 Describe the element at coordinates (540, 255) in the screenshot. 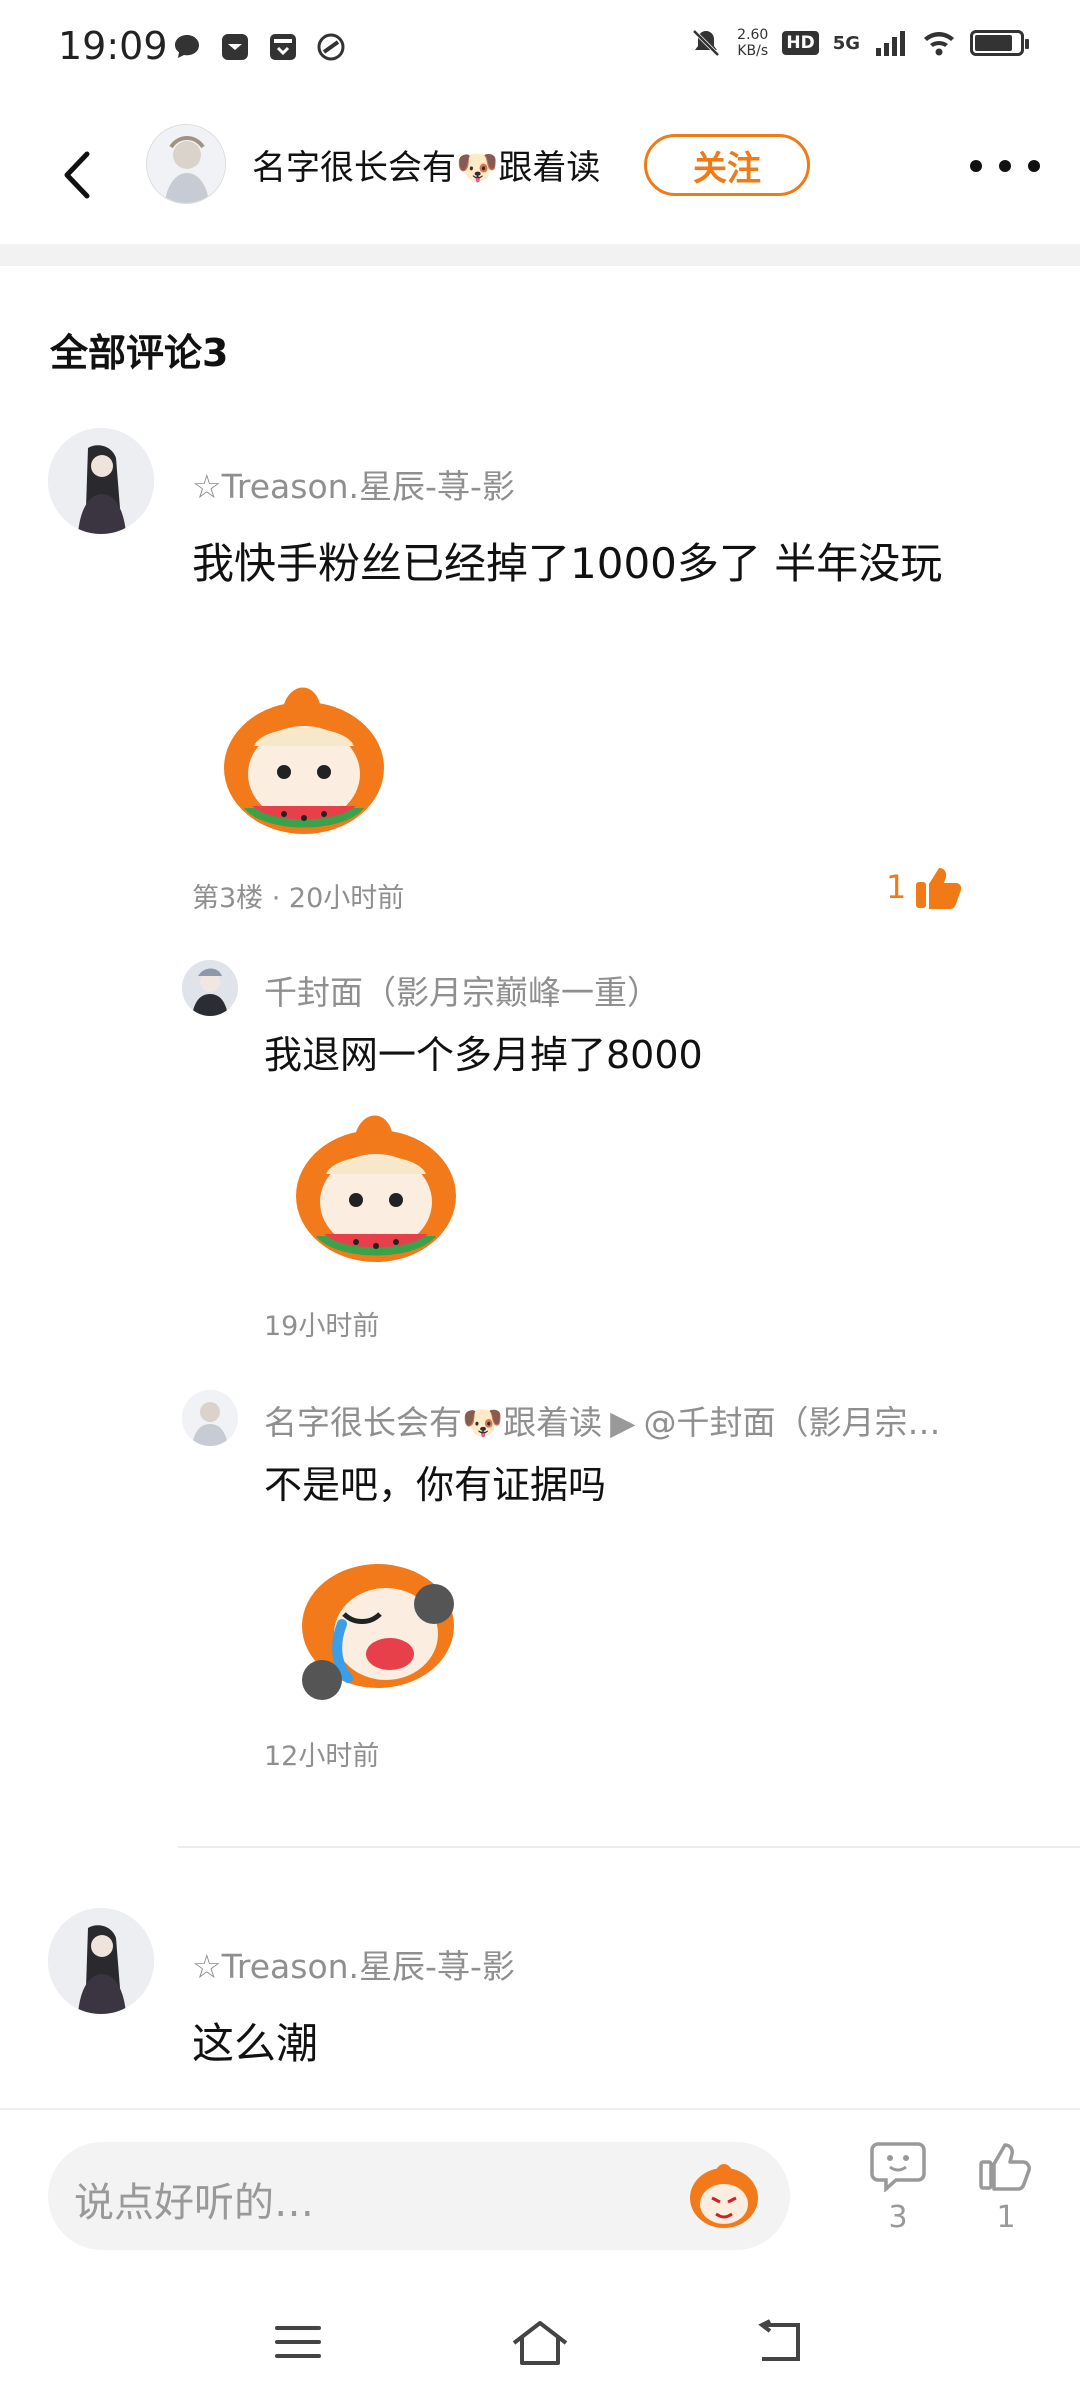

I see `header-divider` at that location.